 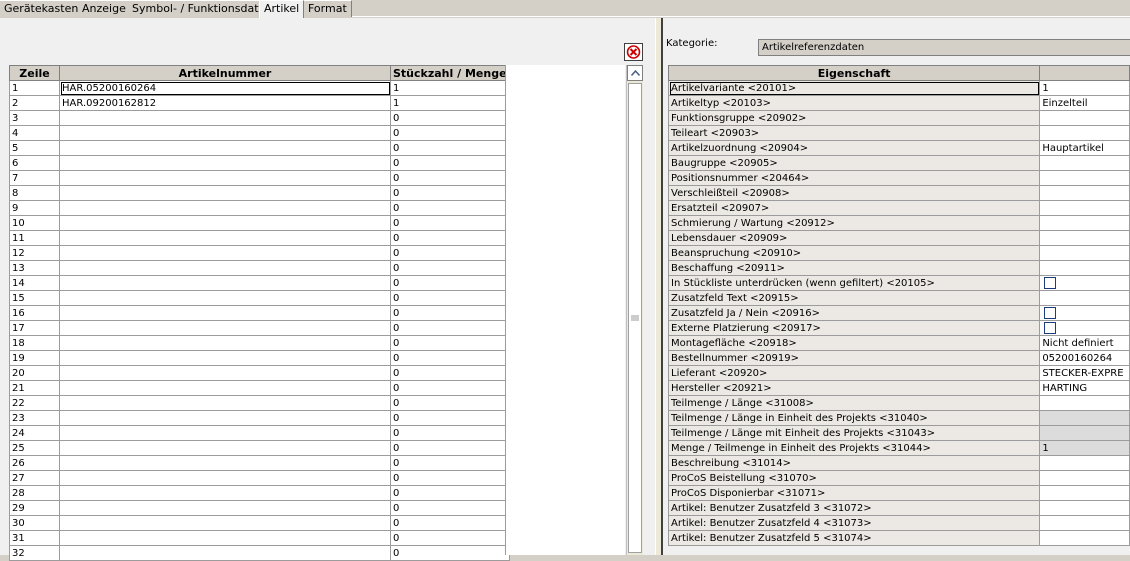 I want to click on table-row: 24 0, so click(x=259, y=433).